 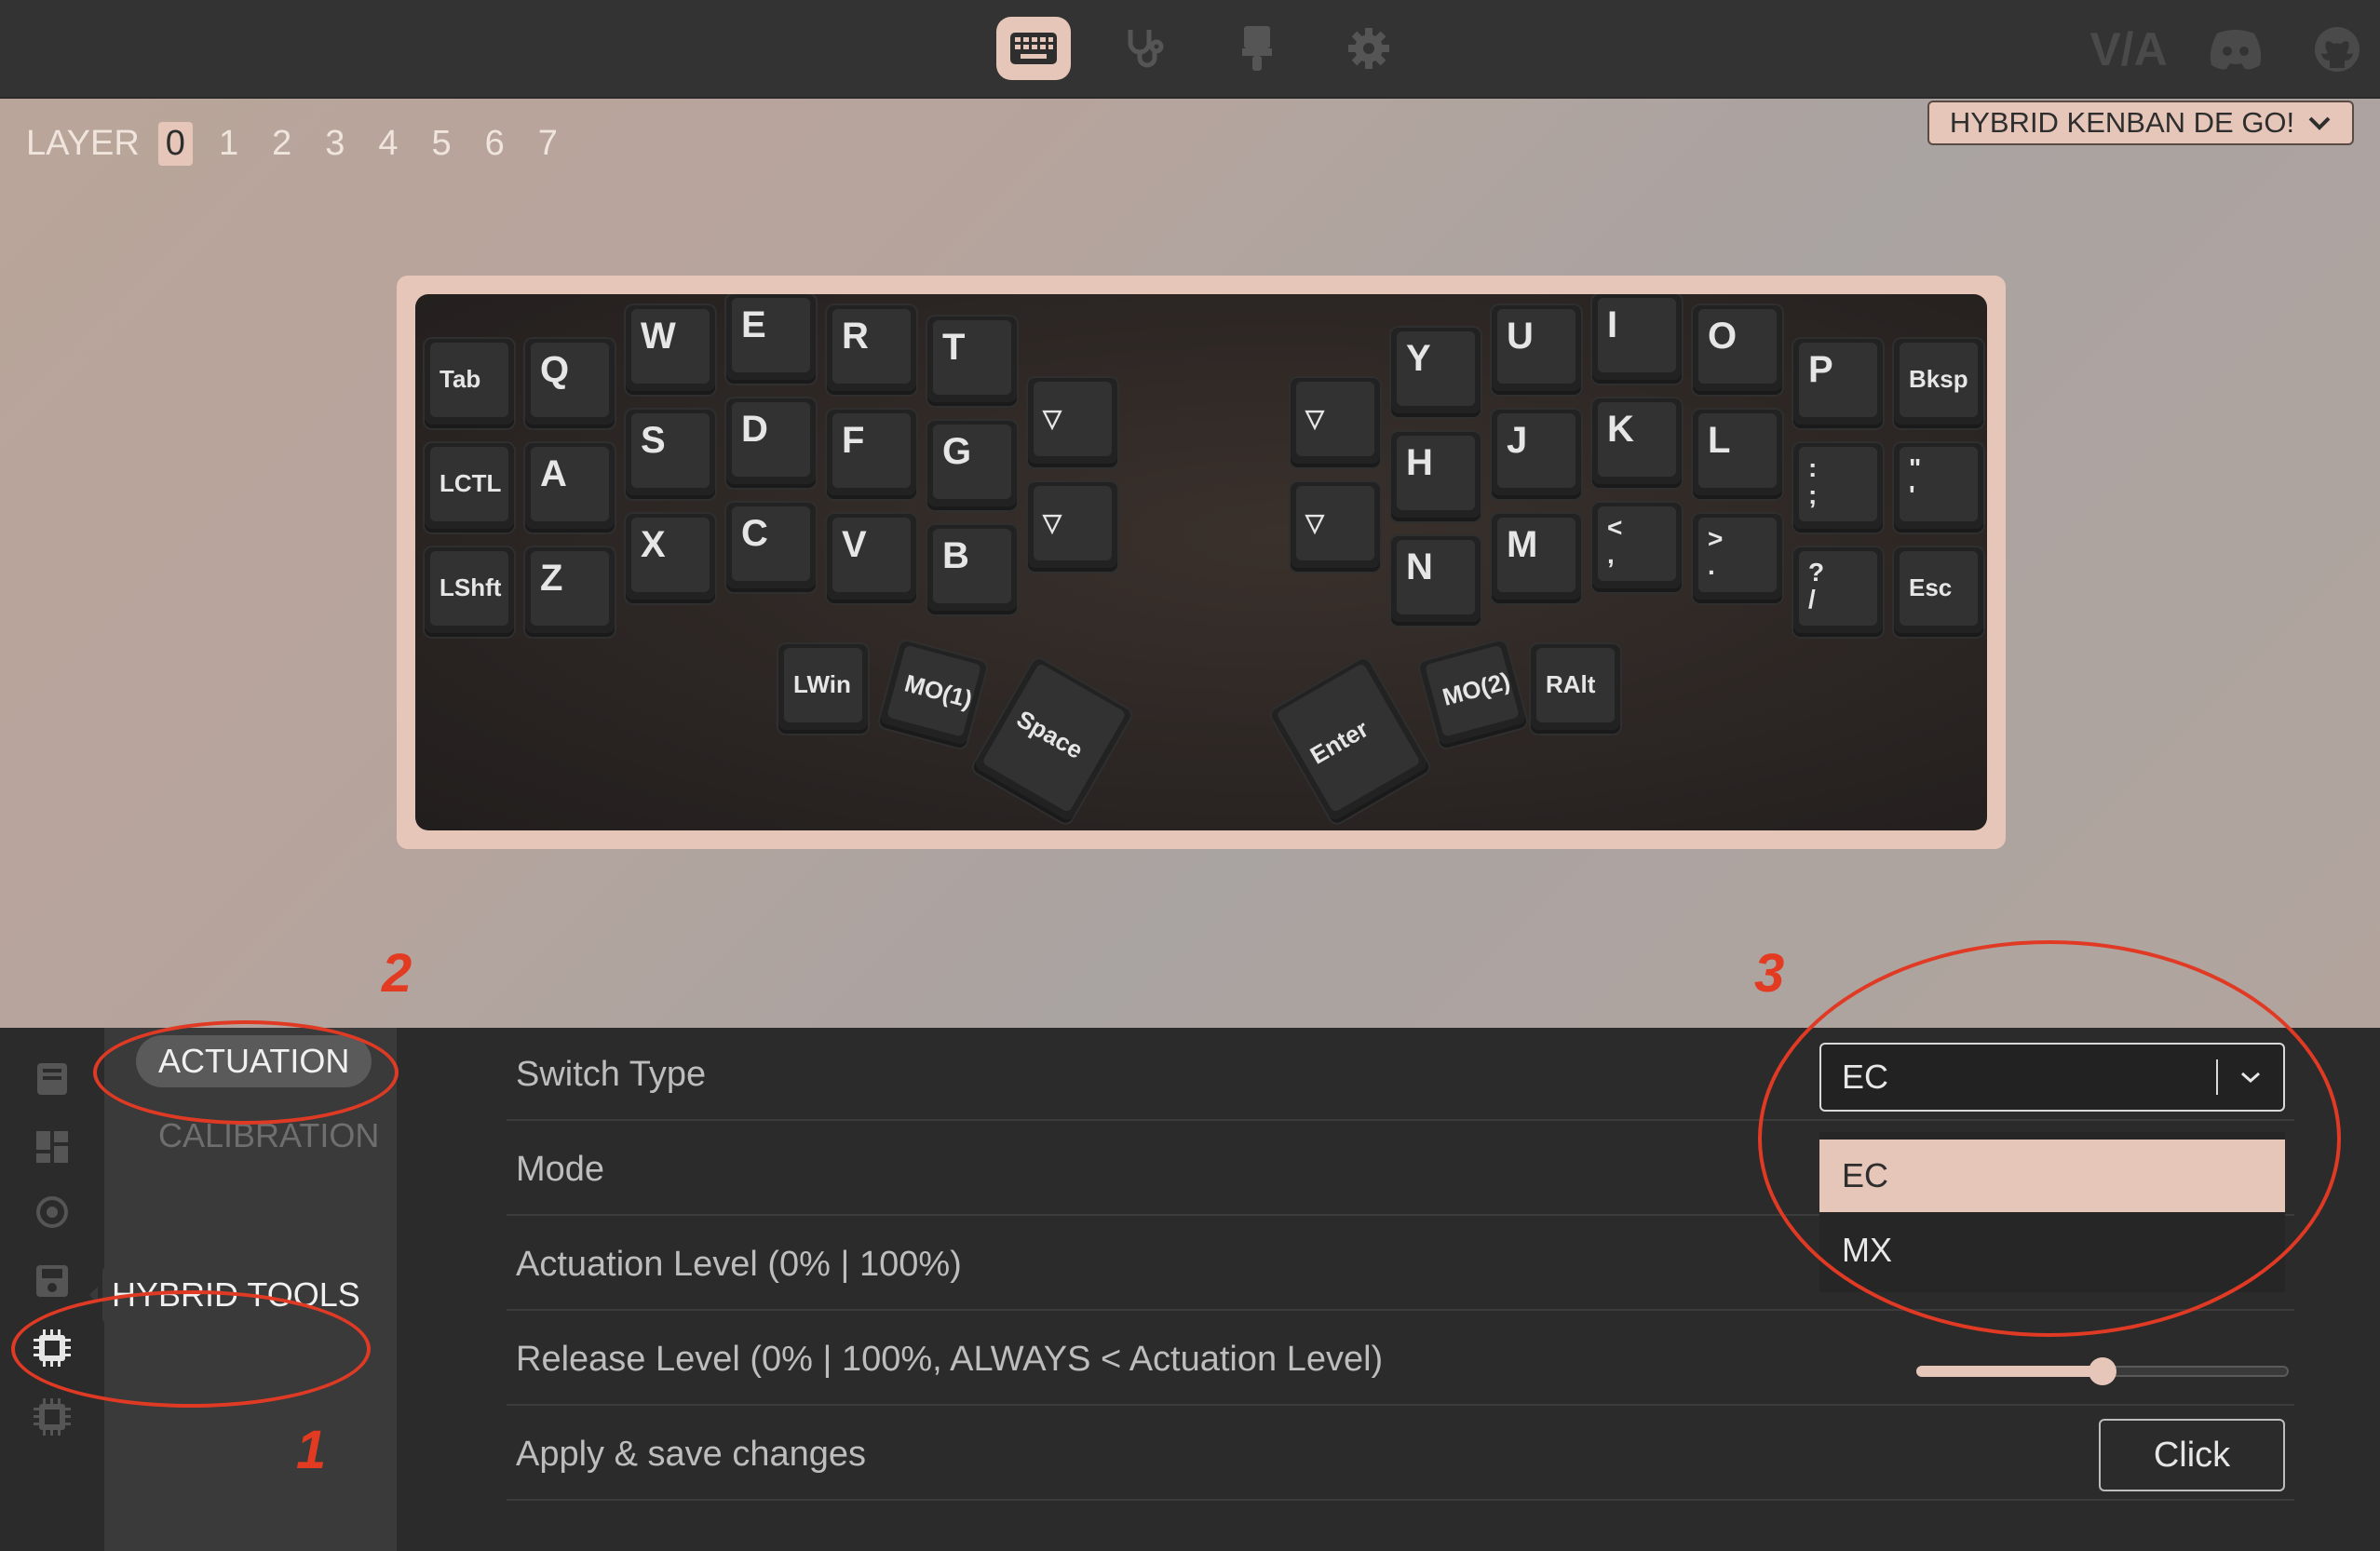 I want to click on key-ralt: RAlt, so click(x=1575, y=689).